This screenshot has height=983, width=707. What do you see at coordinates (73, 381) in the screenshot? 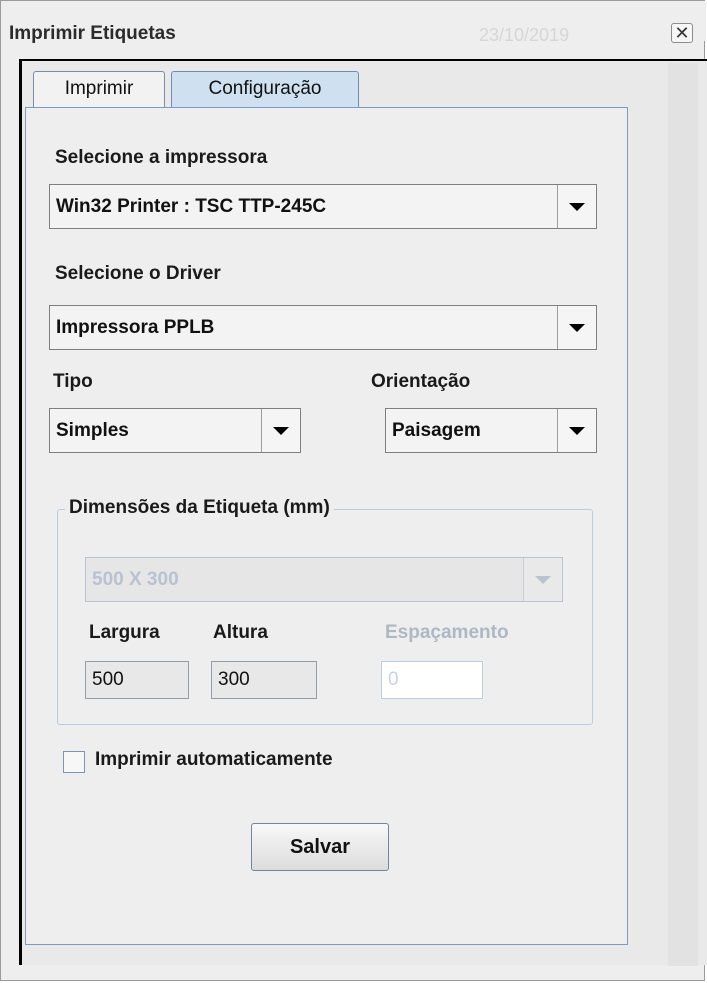
I see `tipo-label: Tipo` at bounding box center [73, 381].